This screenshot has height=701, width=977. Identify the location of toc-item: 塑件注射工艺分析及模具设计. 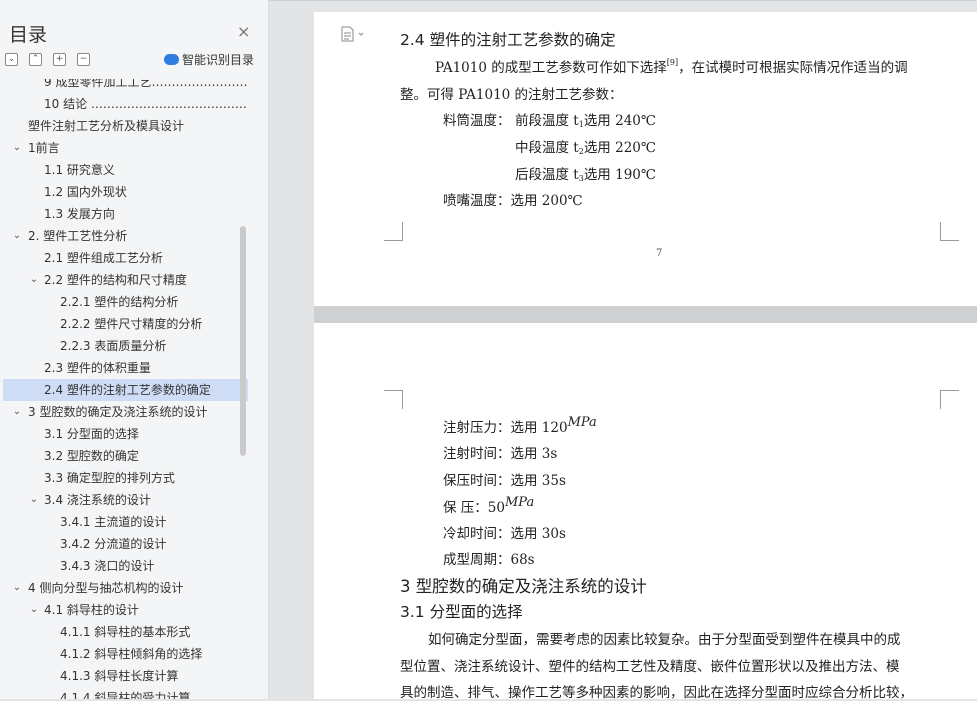
(125, 126).